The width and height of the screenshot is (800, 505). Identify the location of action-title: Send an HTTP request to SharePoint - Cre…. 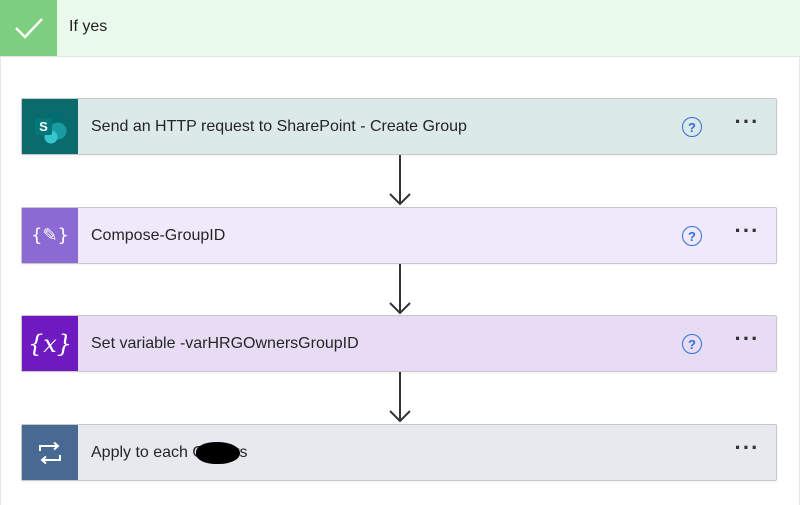
(380, 126).